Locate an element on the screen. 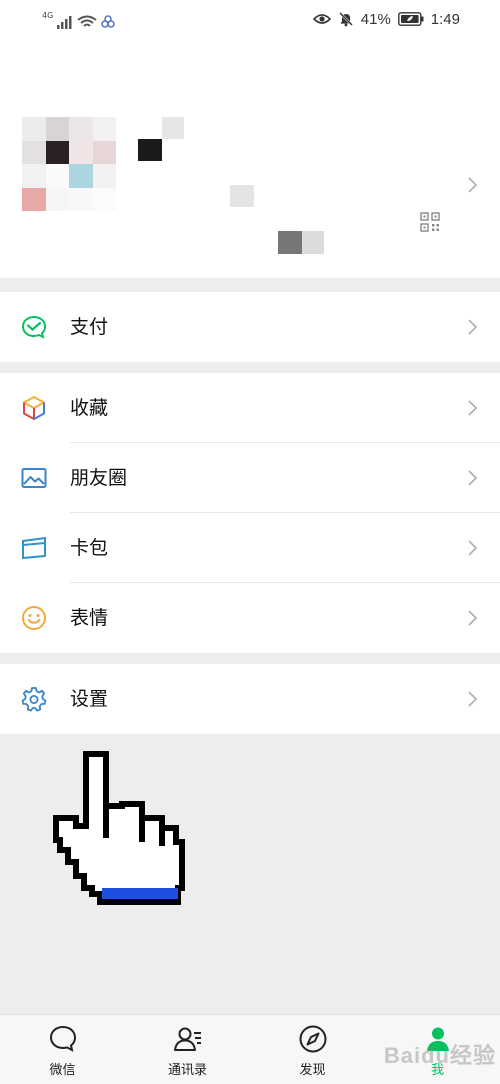 The height and width of the screenshot is (1084, 500). menu-label-settings: 设置 is located at coordinates (89, 699).